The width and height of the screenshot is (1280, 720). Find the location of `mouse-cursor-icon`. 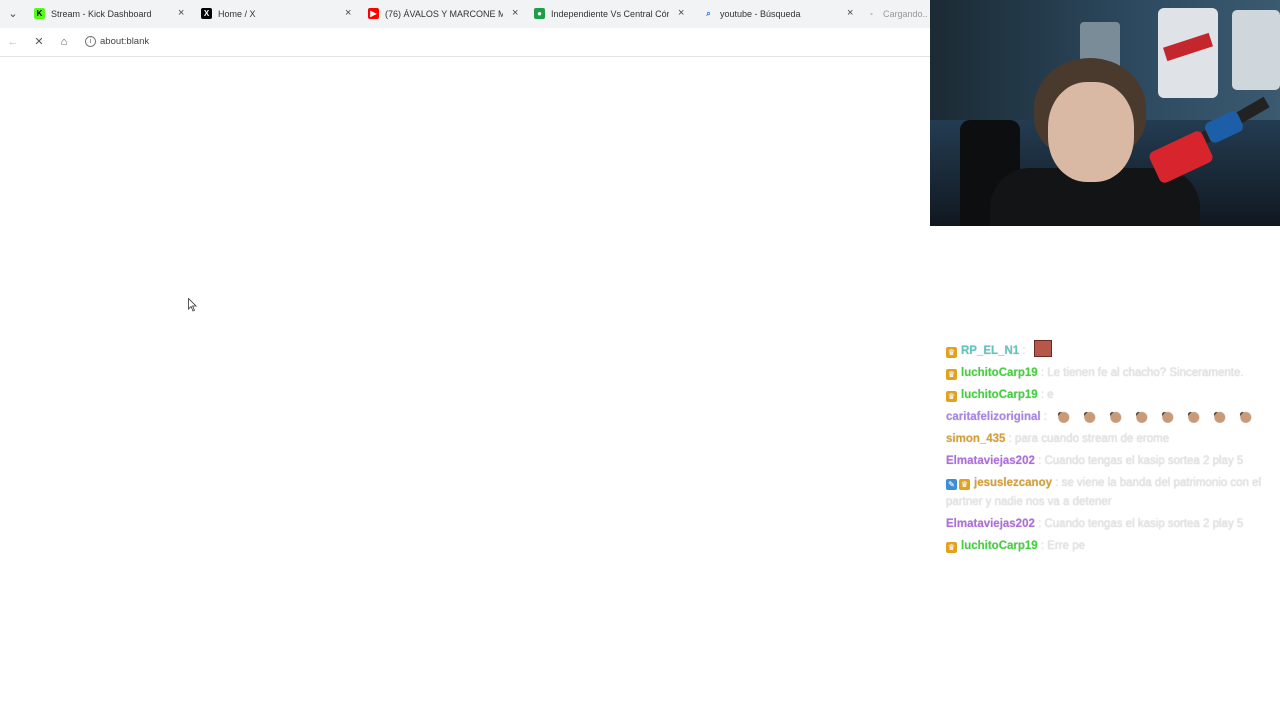

mouse-cursor-icon is located at coordinates (192, 305).